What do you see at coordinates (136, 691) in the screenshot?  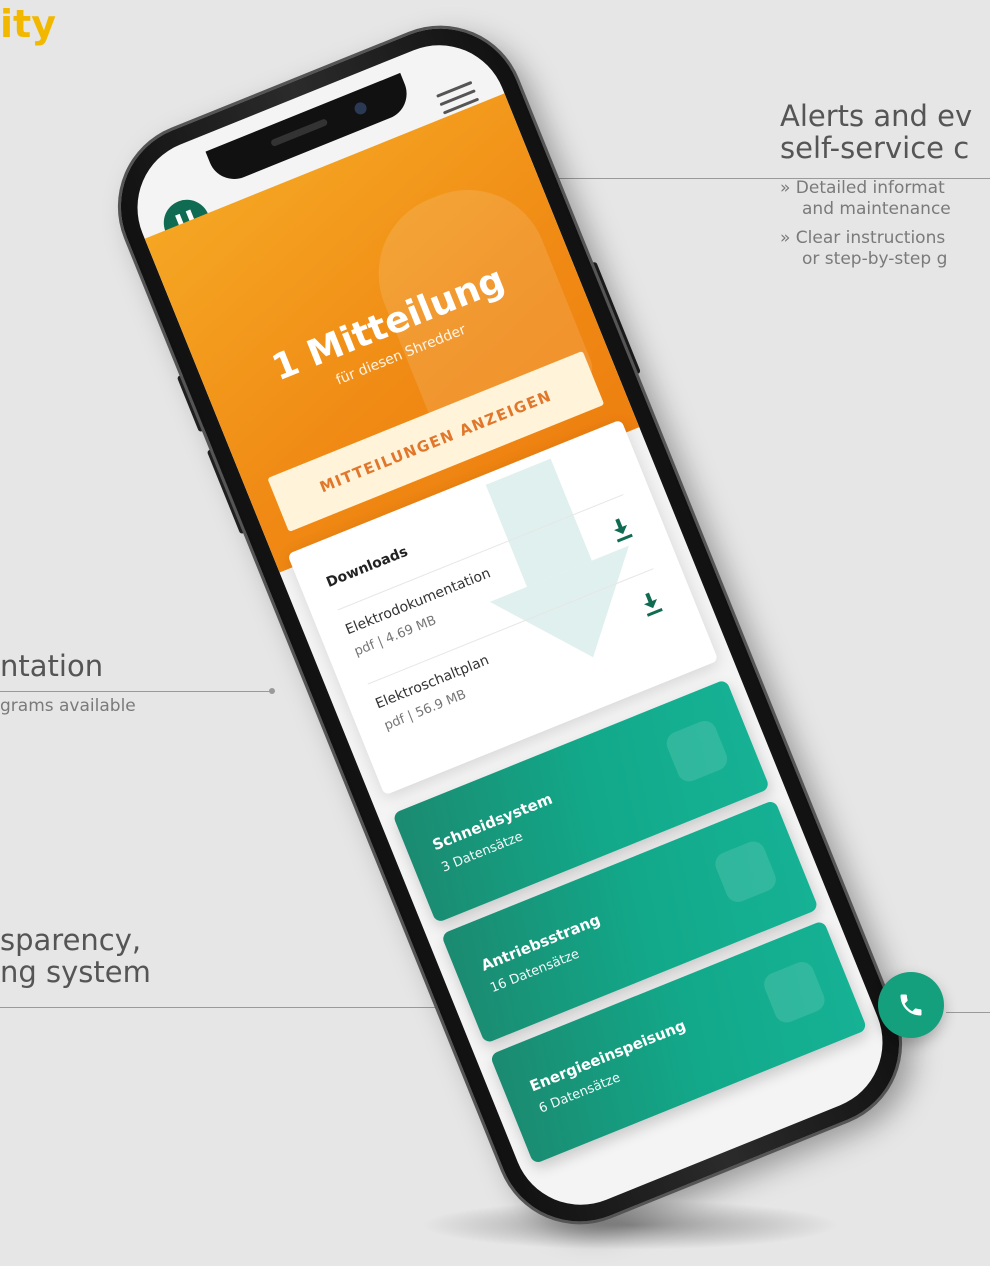 I see `annotation-documentation-leader` at bounding box center [136, 691].